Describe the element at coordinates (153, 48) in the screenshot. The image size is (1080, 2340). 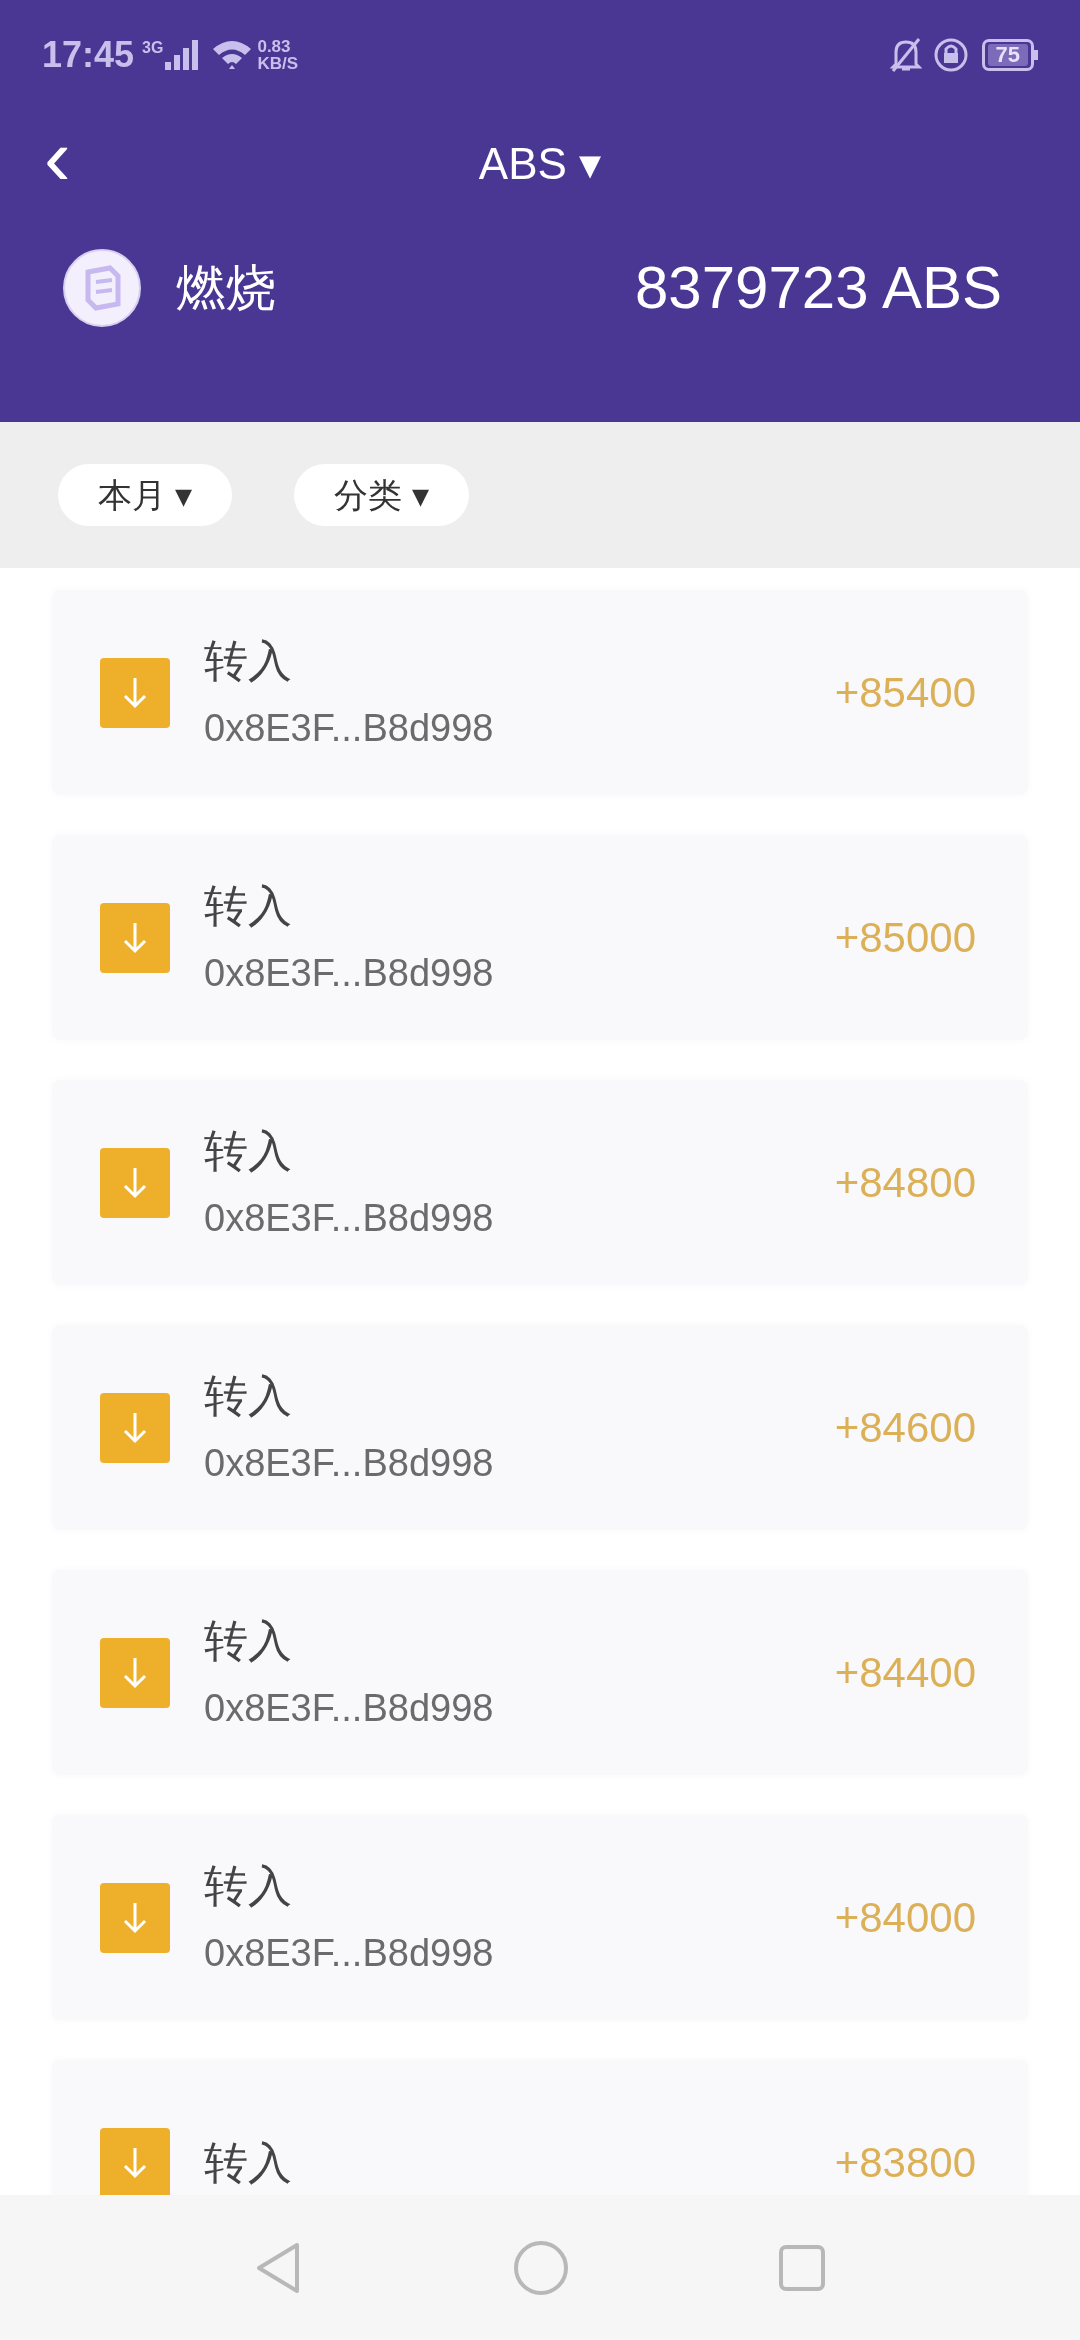
I see `network-type: 3G` at that location.